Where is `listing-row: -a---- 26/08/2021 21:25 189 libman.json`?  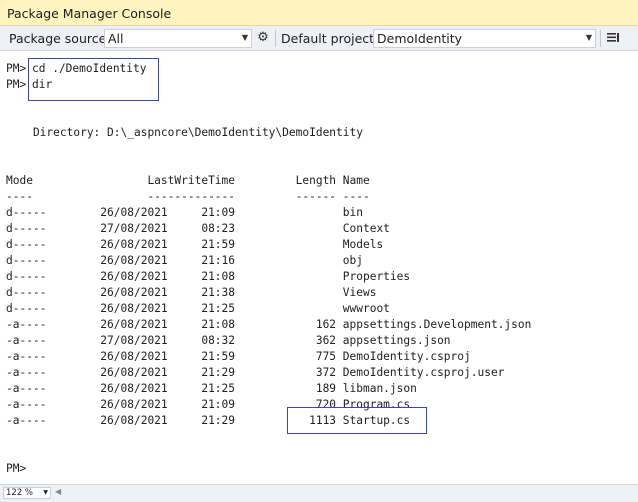 listing-row: -a---- 26/08/2021 21:25 189 libman.json is located at coordinates (211, 388).